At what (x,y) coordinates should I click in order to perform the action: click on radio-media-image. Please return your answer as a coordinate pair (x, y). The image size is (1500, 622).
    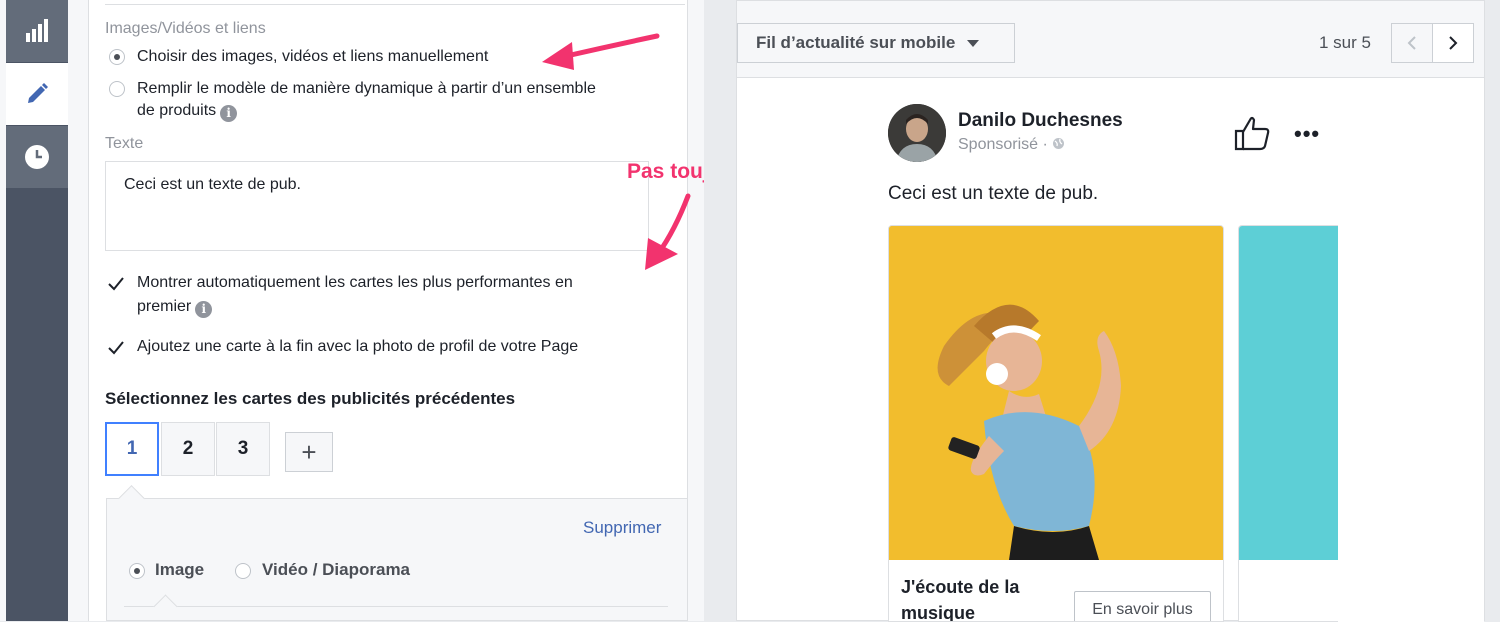
    Looking at the image, I should click on (137, 571).